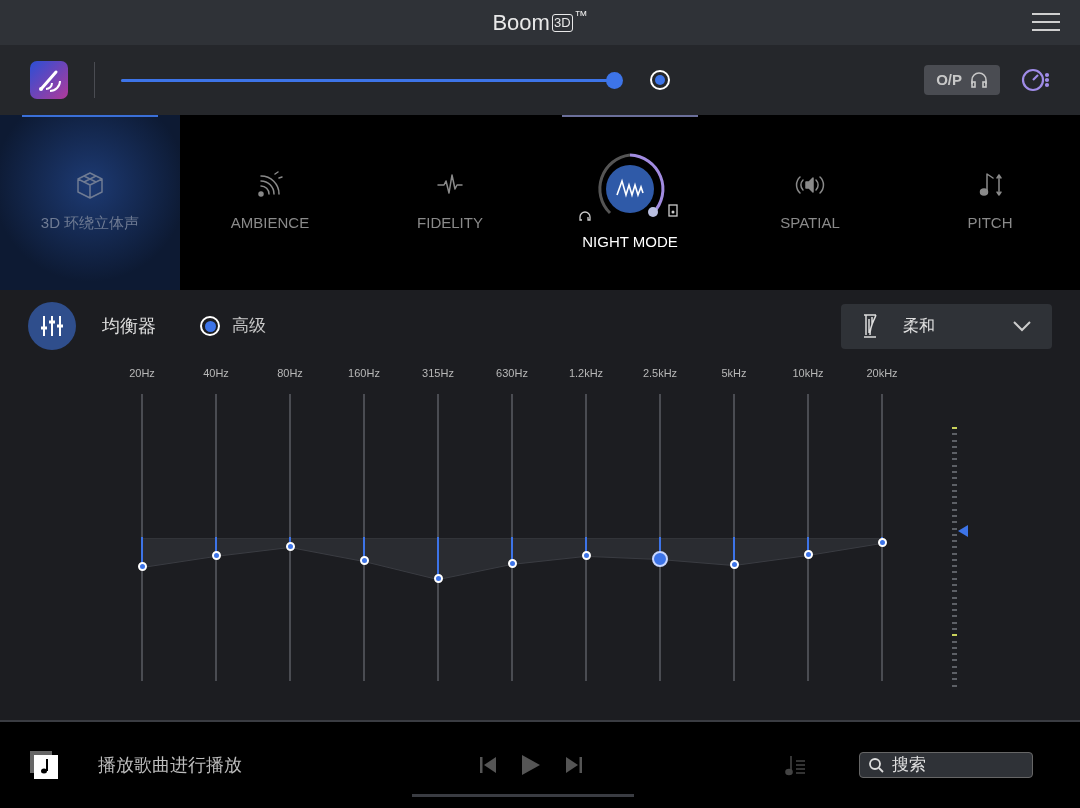 This screenshot has width=1080, height=808. What do you see at coordinates (364, 373) in the screenshot?
I see `frequency-label: 160Hz` at bounding box center [364, 373].